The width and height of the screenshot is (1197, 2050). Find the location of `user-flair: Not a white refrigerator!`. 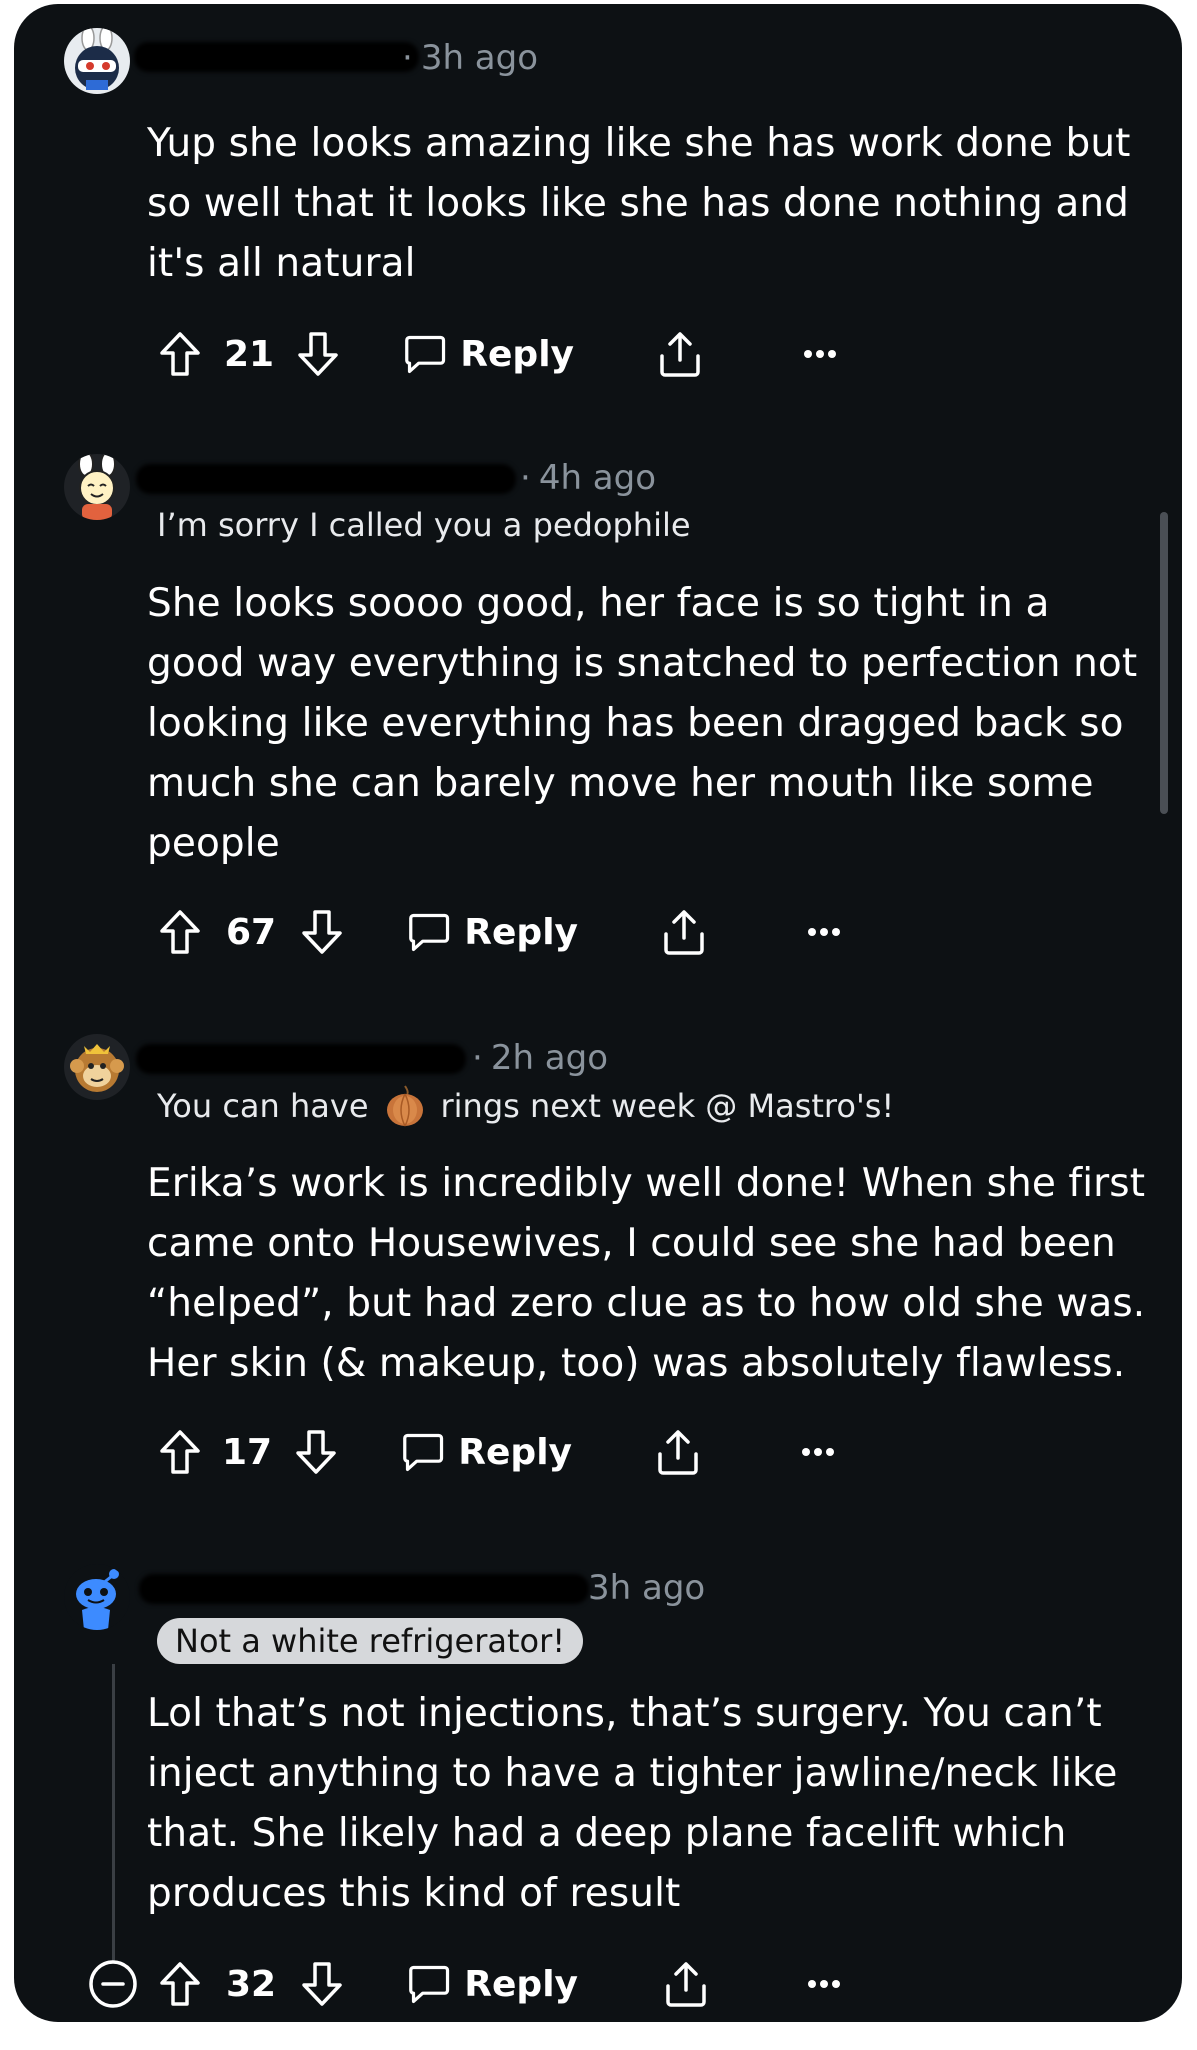

user-flair: Not a white refrigerator! is located at coordinates (370, 1641).